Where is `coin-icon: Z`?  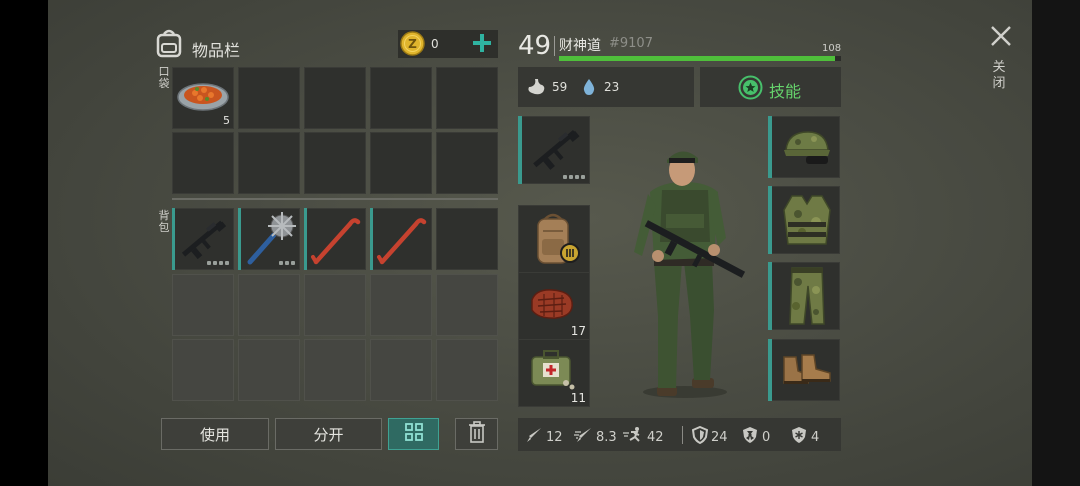
coin-icon: Z is located at coordinates (412, 43).